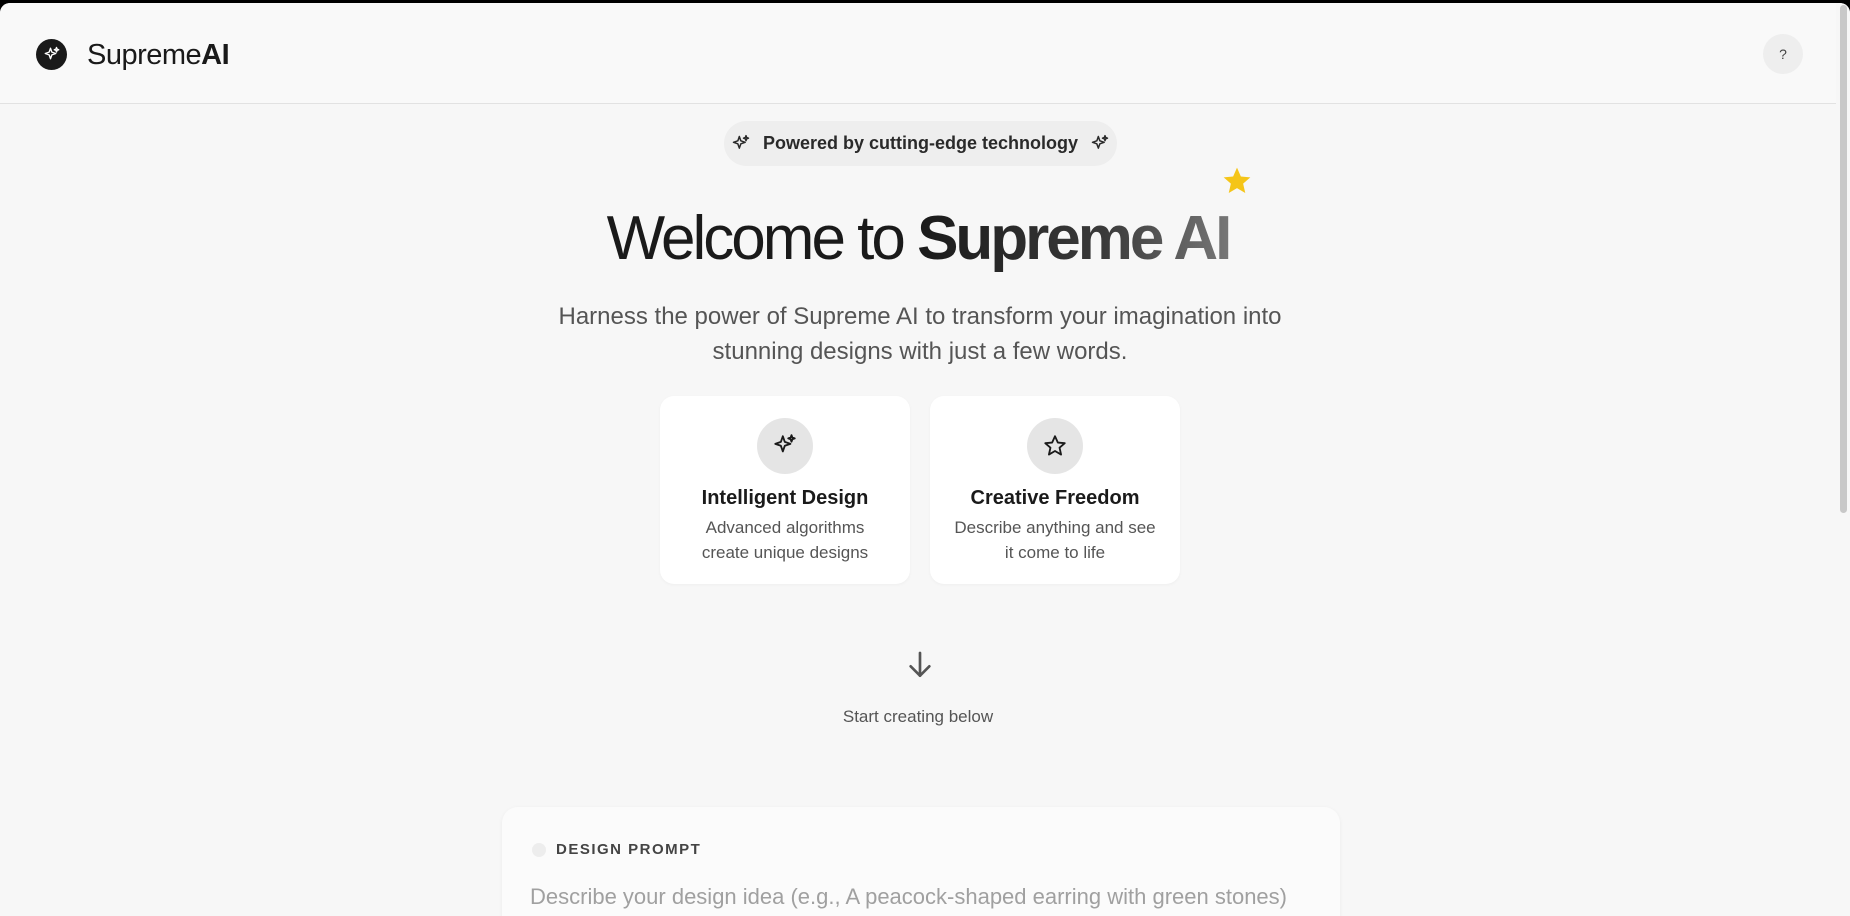 Image resolution: width=1850 pixels, height=916 pixels. I want to click on prompt-label: DESIGN PROMPT, so click(629, 849).